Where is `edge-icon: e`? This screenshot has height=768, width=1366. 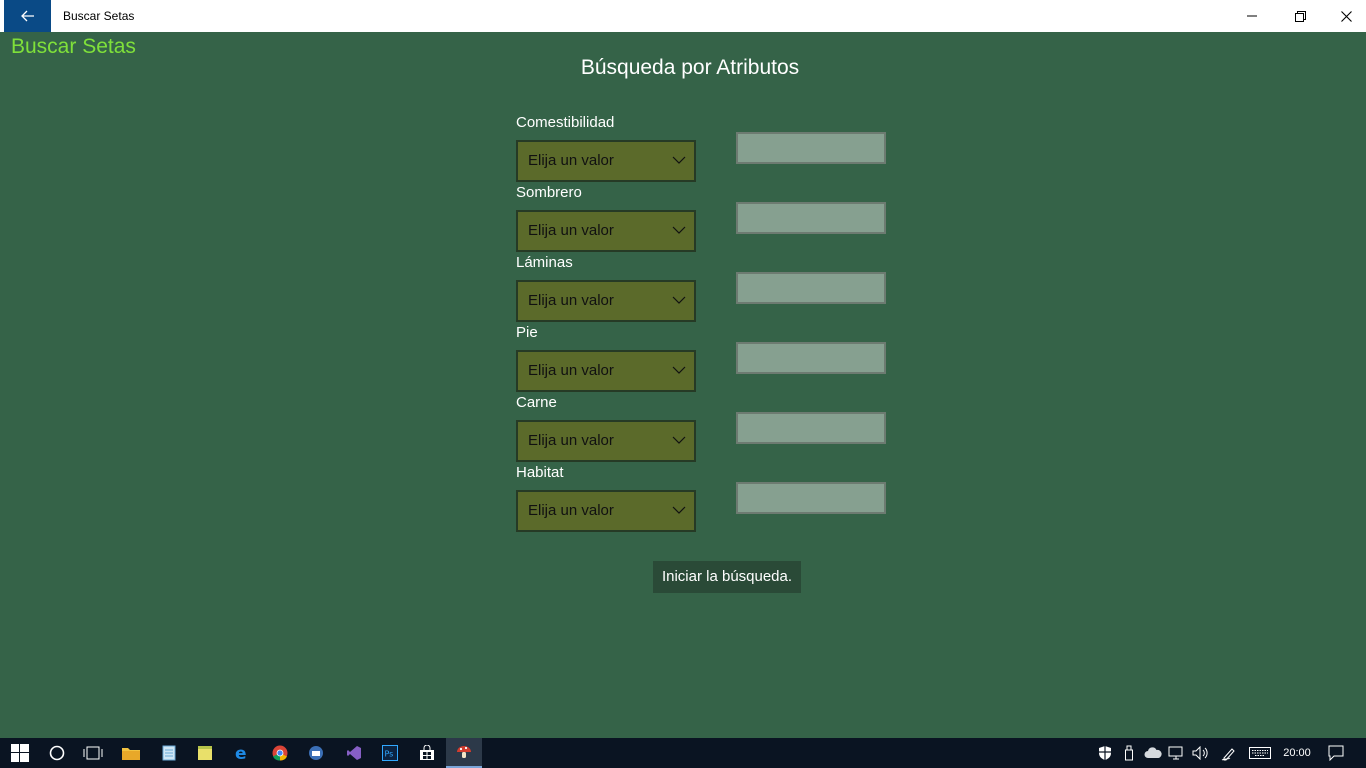
edge-icon: e is located at coordinates (242, 753).